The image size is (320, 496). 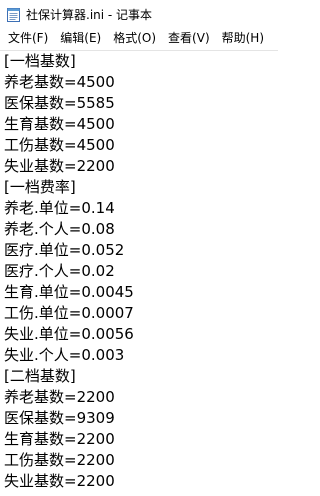 I want to click on menu-file: 文件(F), so click(x=28, y=38).